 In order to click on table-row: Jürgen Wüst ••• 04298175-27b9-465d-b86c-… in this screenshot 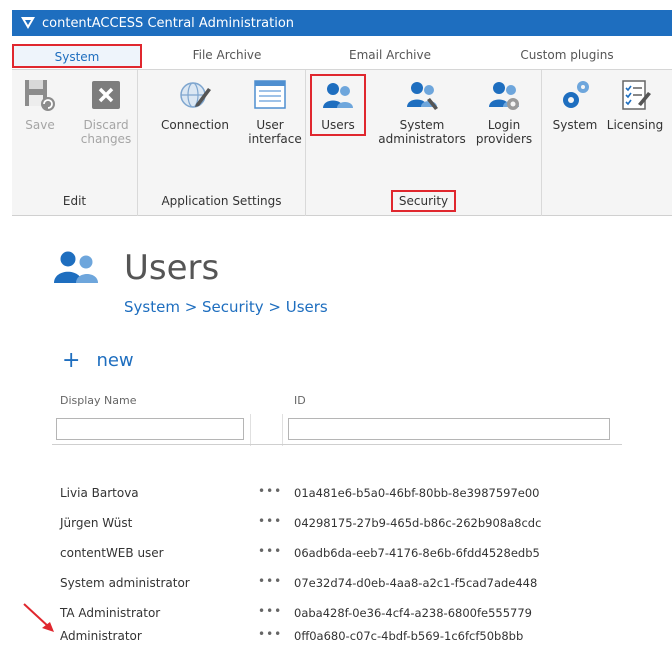, I will do `click(337, 524)`.